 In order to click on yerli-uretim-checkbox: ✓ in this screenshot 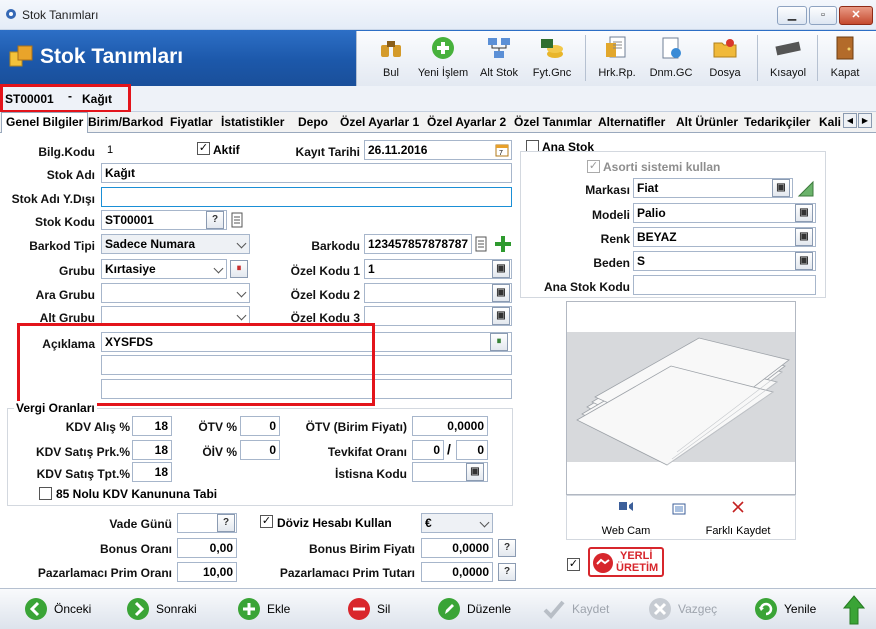, I will do `click(573, 564)`.